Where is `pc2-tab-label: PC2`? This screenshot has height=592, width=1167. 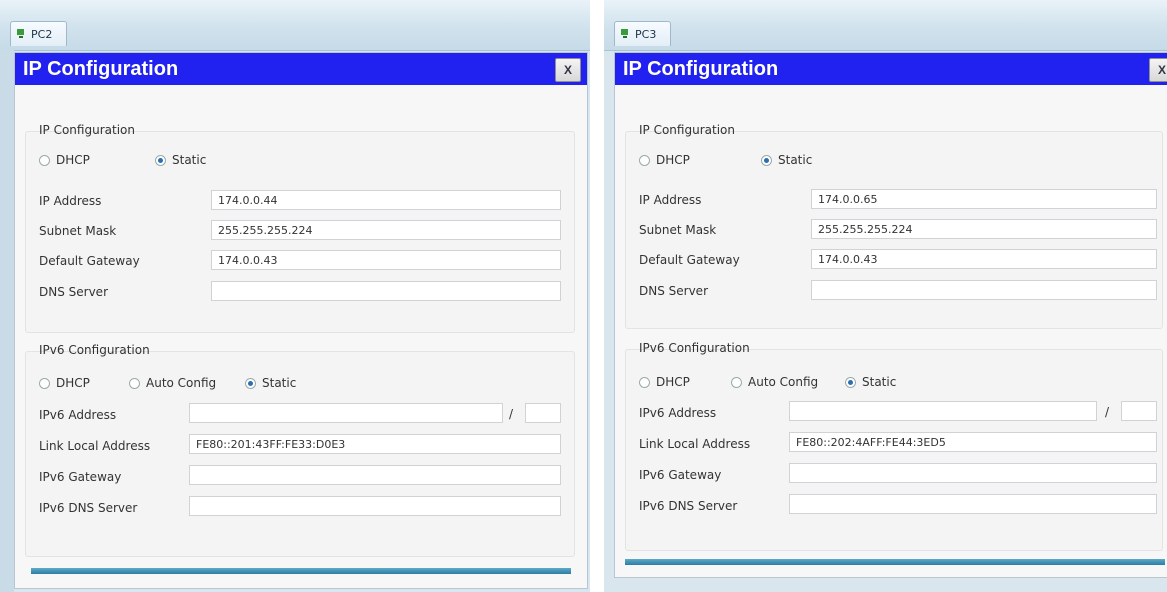
pc2-tab-label: PC2 is located at coordinates (42, 34).